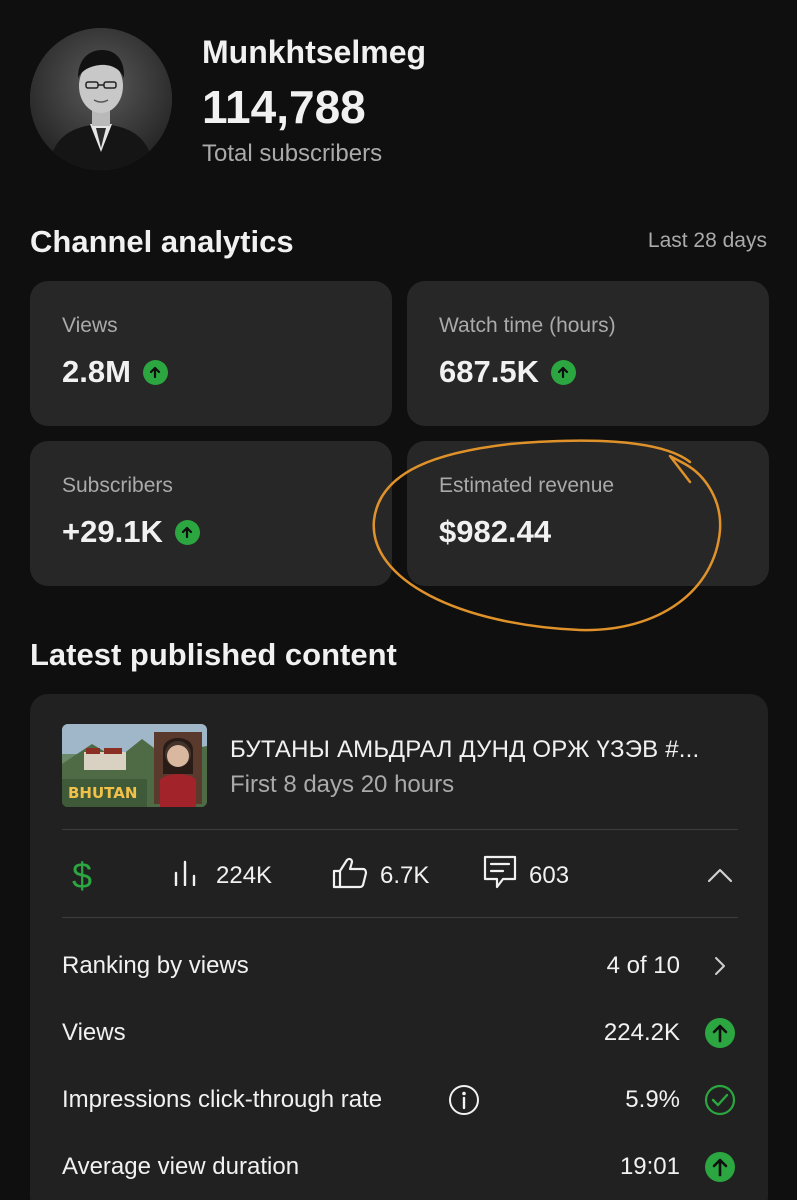  What do you see at coordinates (101, 99) in the screenshot?
I see `channel-avatar` at bounding box center [101, 99].